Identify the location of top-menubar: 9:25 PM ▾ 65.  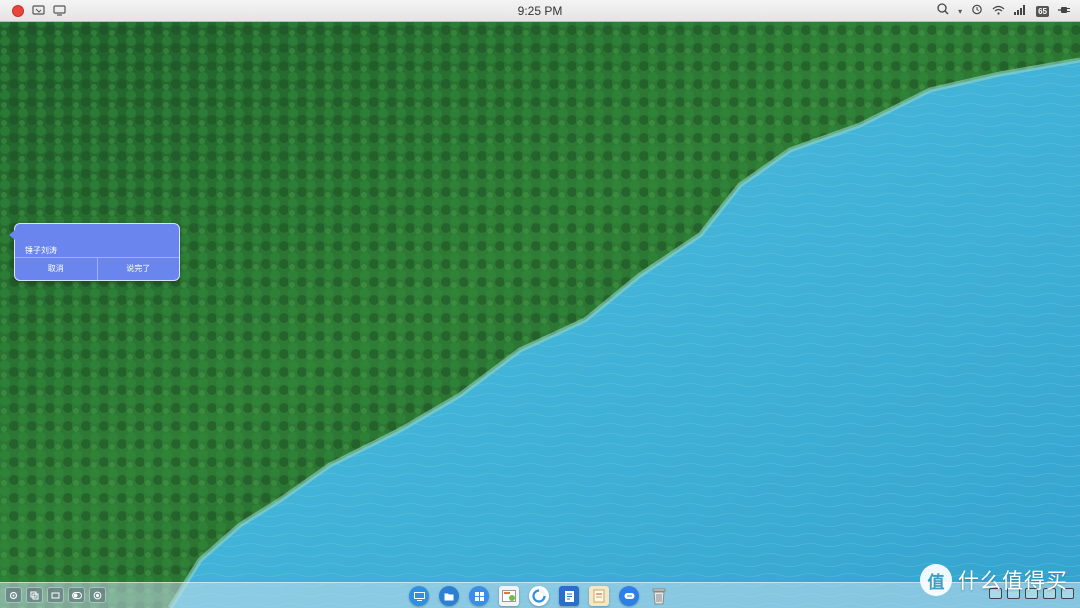
(540, 11).